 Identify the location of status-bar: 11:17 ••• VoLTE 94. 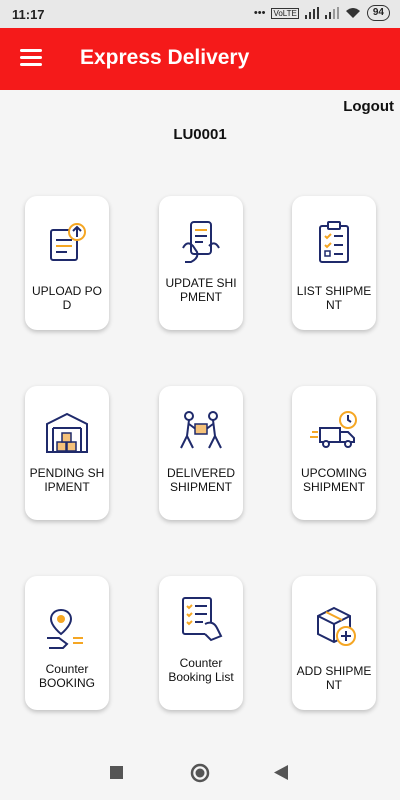
(200, 14).